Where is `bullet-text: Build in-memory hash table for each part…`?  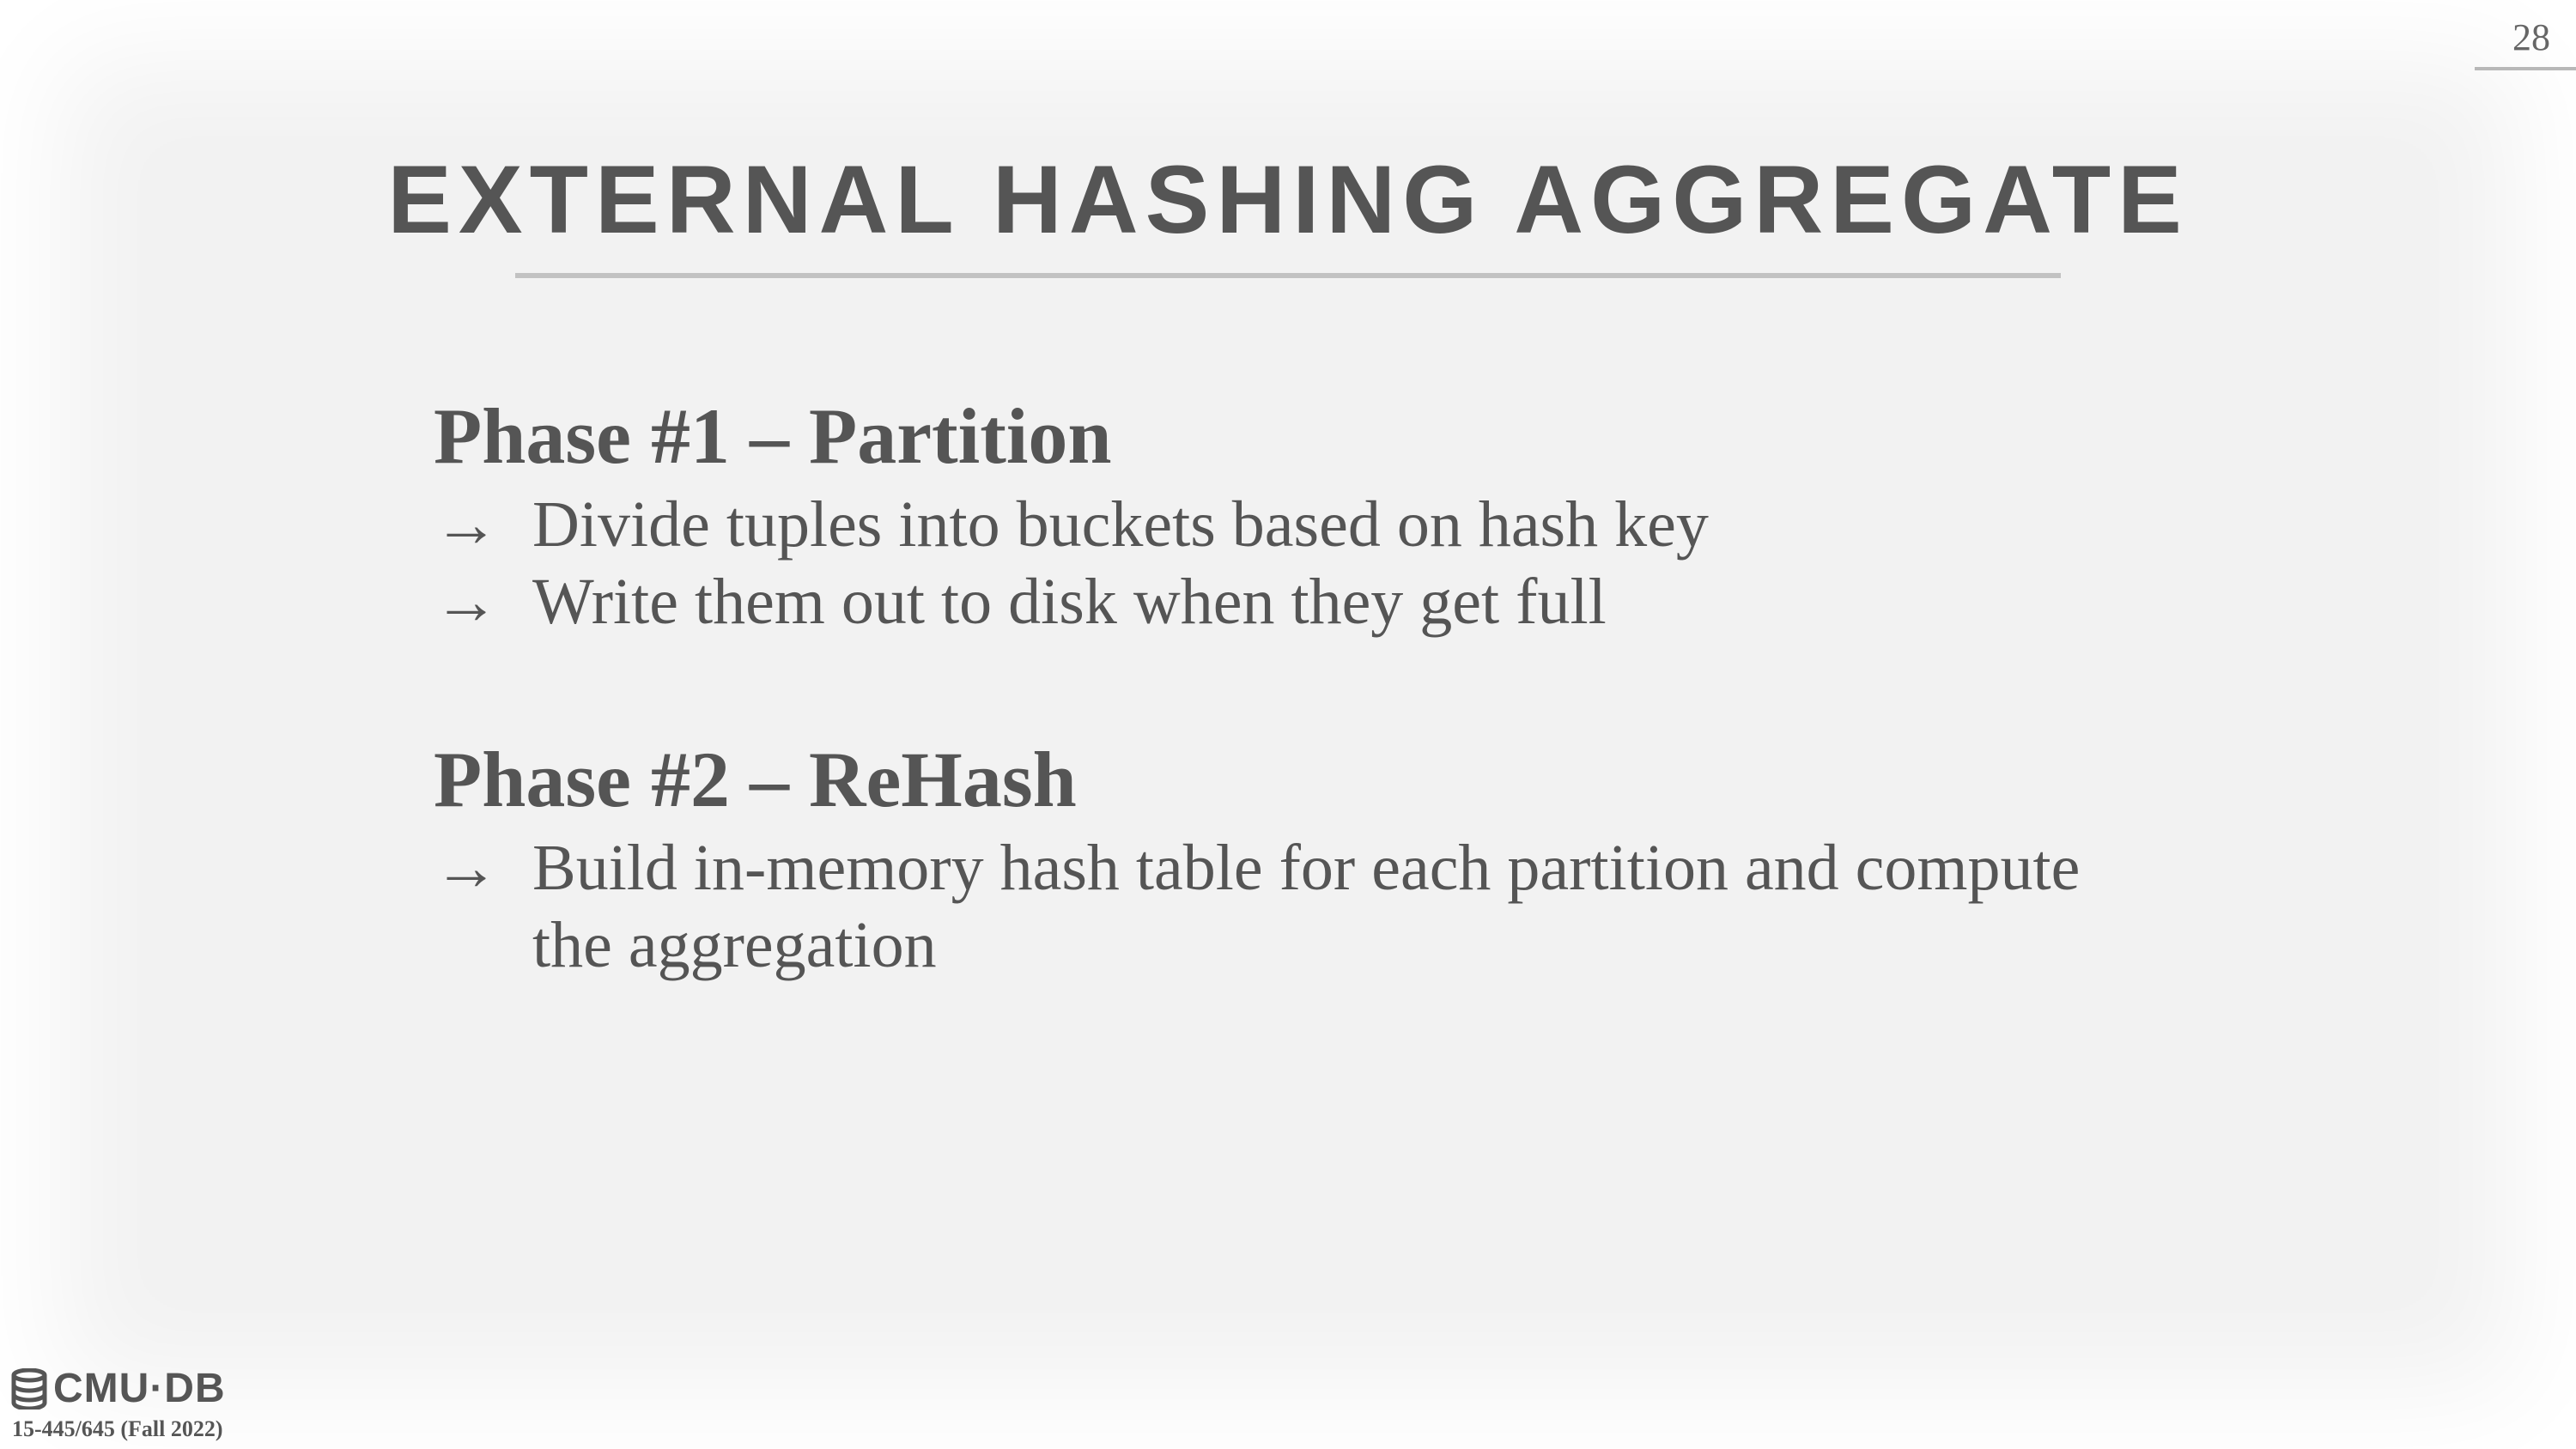 bullet-text: Build in-memory hash table for each part… is located at coordinates (1306, 907).